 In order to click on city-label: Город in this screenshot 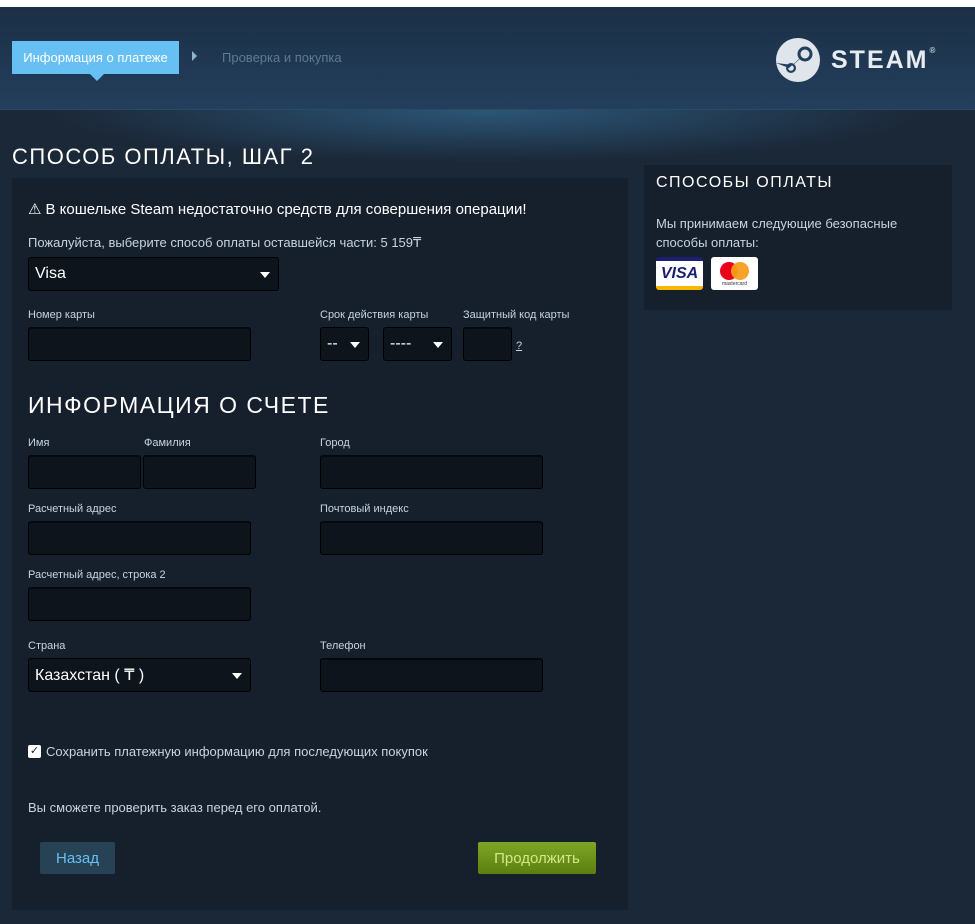, I will do `click(335, 443)`.